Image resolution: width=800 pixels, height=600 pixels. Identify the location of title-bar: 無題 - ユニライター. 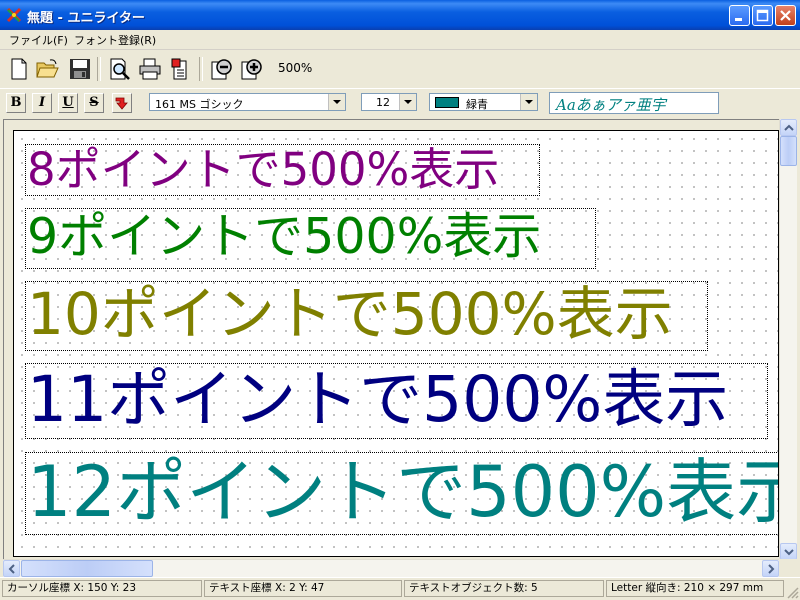
(400, 15).